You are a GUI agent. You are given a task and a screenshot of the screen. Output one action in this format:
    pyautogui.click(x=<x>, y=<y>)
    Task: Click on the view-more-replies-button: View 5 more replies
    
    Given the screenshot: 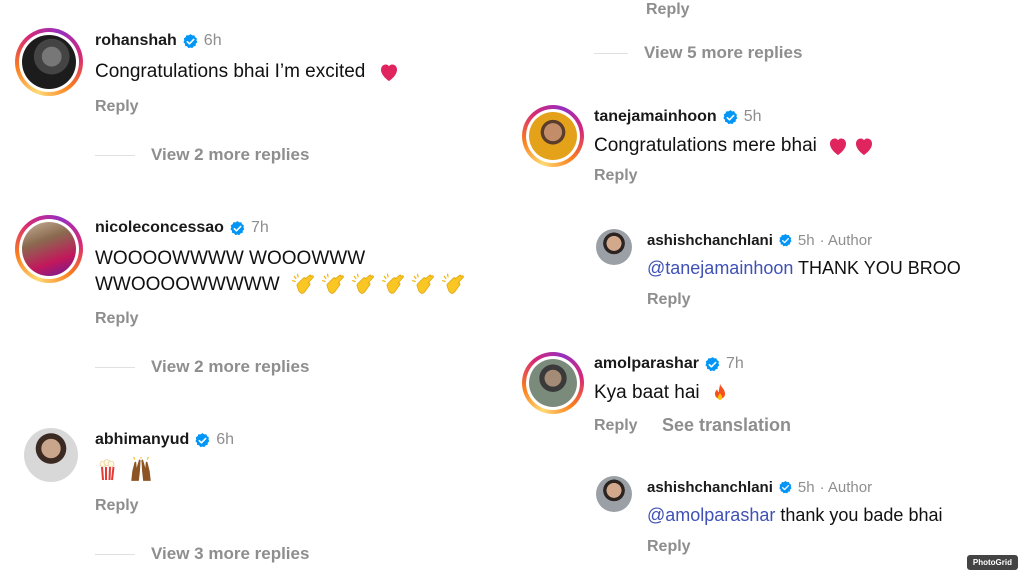 What is the action you would take?
    pyautogui.click(x=698, y=53)
    